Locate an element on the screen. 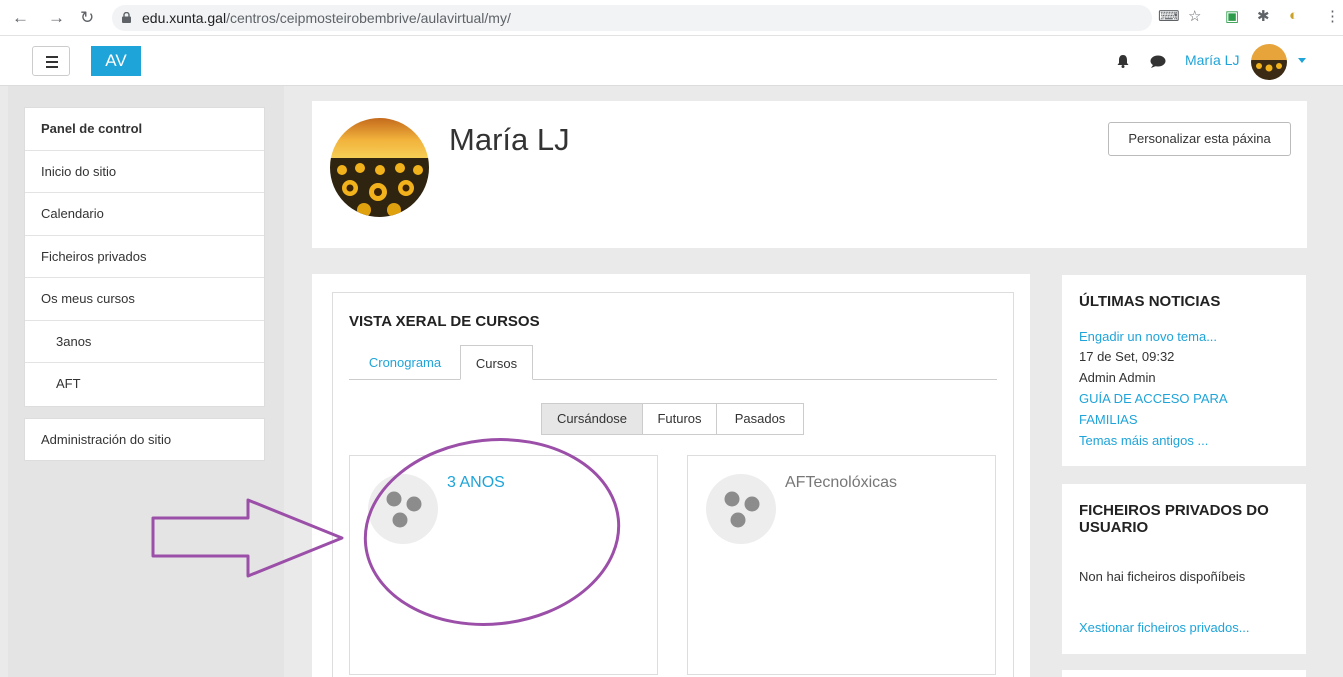  extension-icon: ▣ is located at coordinates (1232, 16).